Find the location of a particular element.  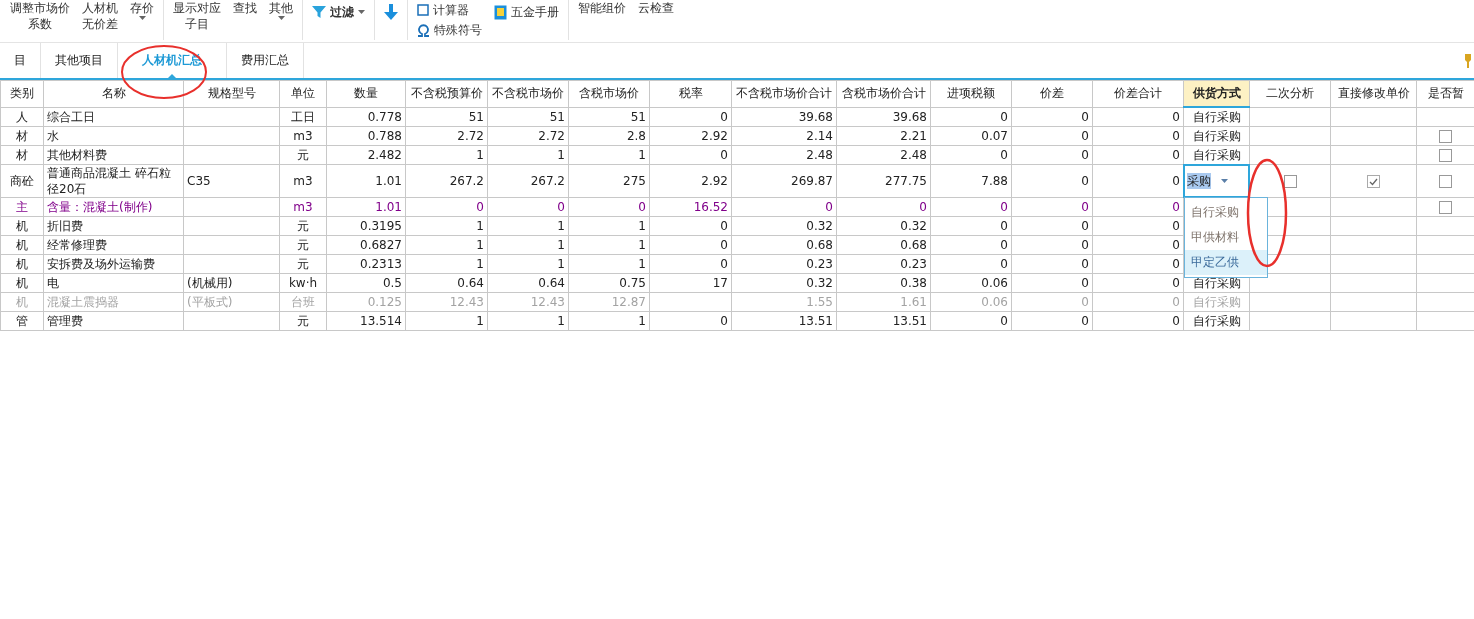

table-cell: 普通商品混凝土 碎石粒径20石 is located at coordinates (109, 181).